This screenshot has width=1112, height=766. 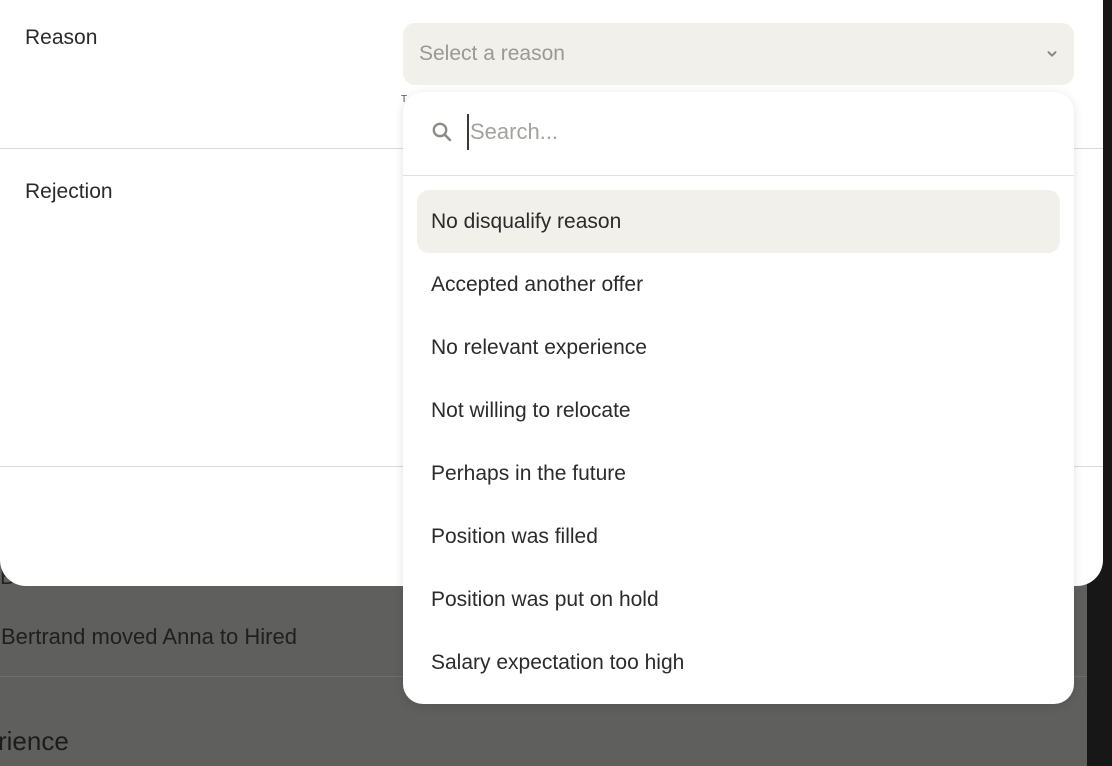 I want to click on option-no-relevant-experience: No relevant experience, so click(x=738, y=347).